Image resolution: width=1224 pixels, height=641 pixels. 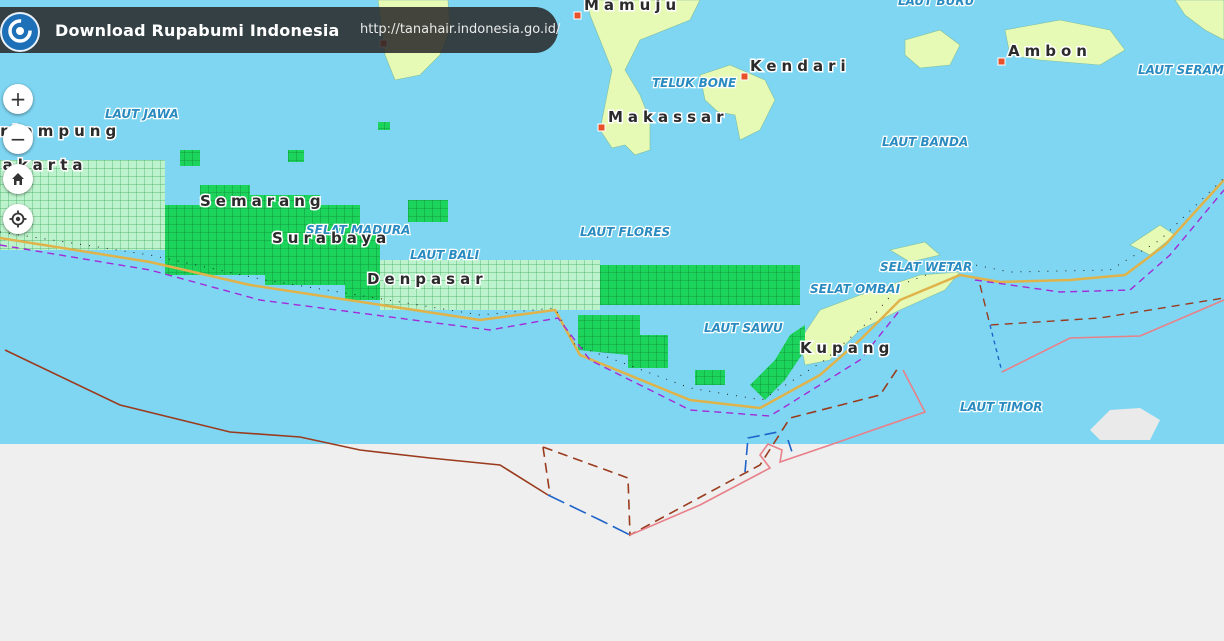 I want to click on geospatial-agency-logo-icon, so click(x=20, y=32).